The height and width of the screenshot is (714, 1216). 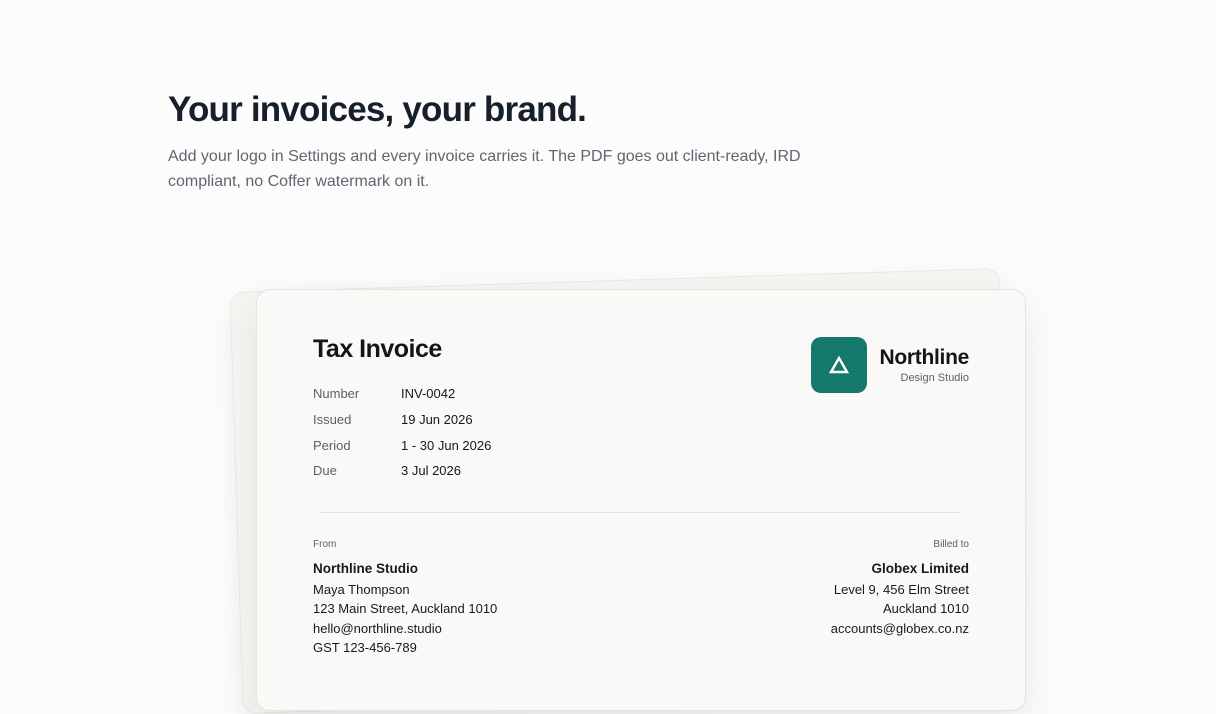 I want to click on meta-value: 1 - 30 Jun 2026, so click(x=446, y=445).